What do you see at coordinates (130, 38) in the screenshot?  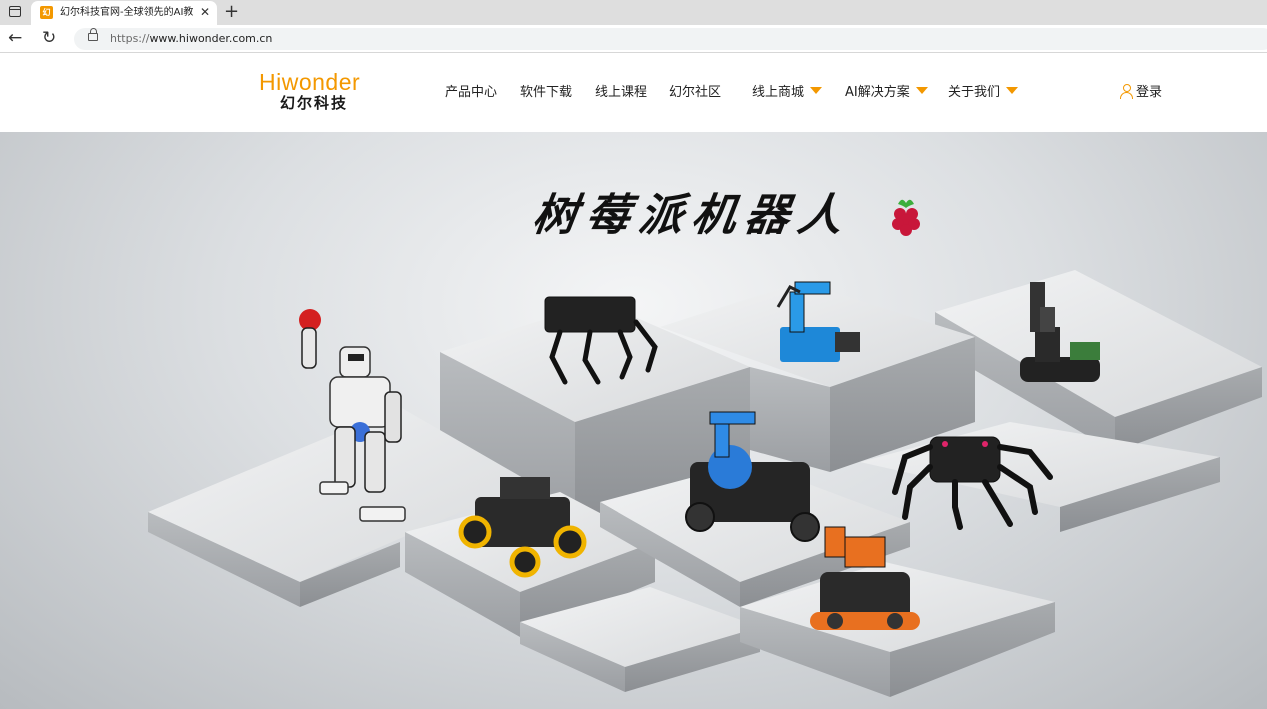 I see `url-scheme: https://` at bounding box center [130, 38].